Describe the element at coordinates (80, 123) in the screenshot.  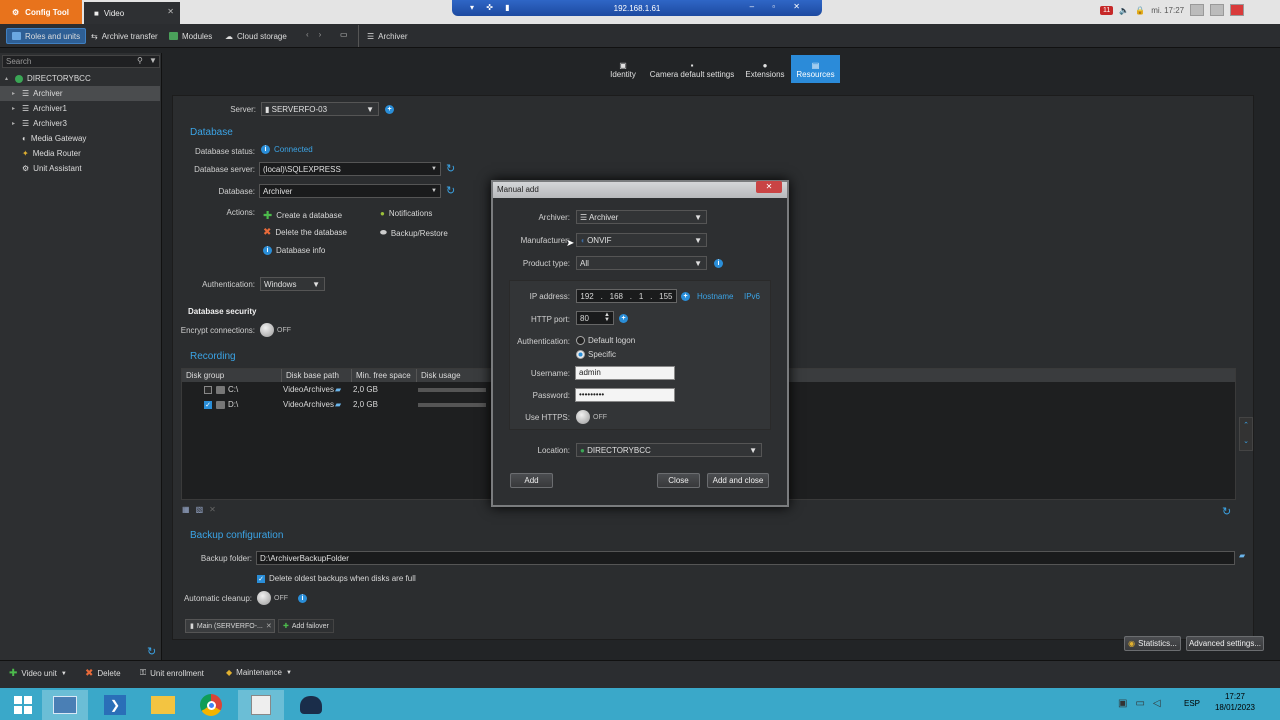
I see `tree-item-archiver3: ▸ ☰ Archiver3` at that location.